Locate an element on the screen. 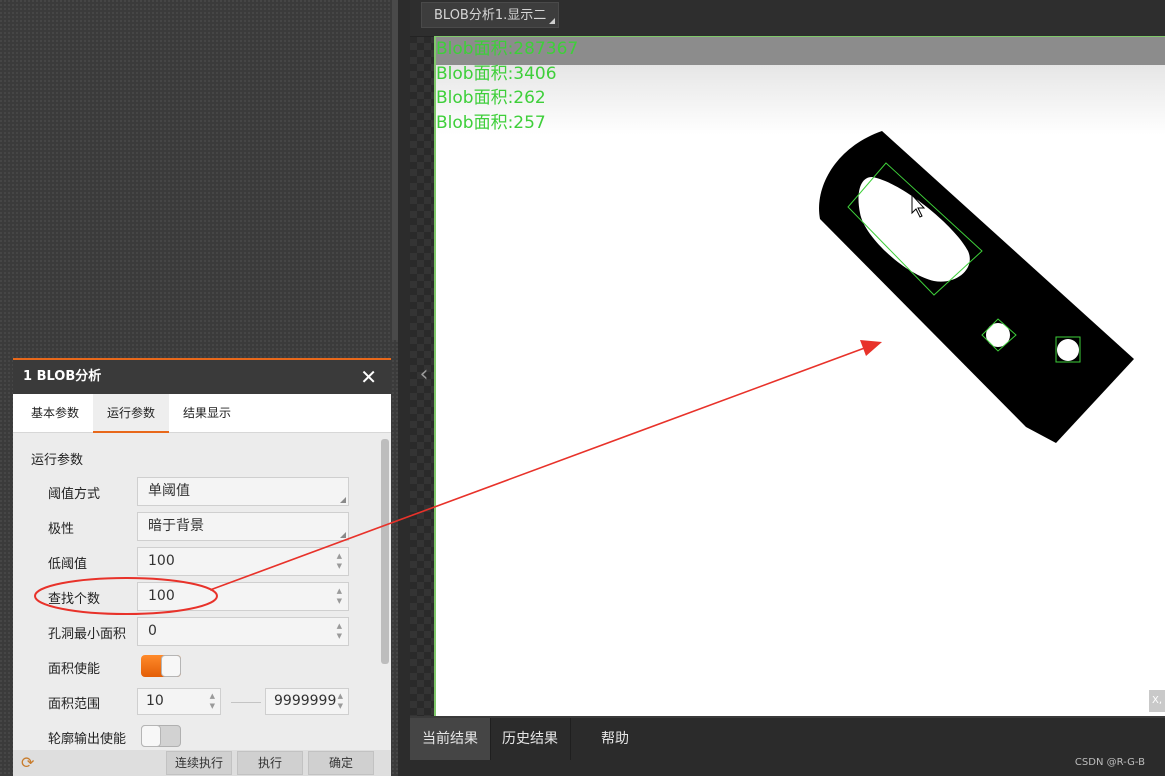 This screenshot has width=1165, height=776. coordinate-corner: X, is located at coordinates (1157, 701).